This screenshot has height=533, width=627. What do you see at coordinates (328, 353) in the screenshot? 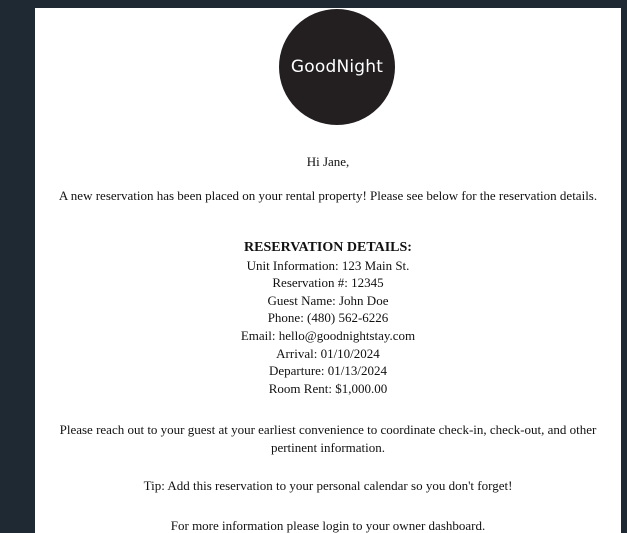
I see `detail-arrival: Arrival: 01/10/2024` at bounding box center [328, 353].